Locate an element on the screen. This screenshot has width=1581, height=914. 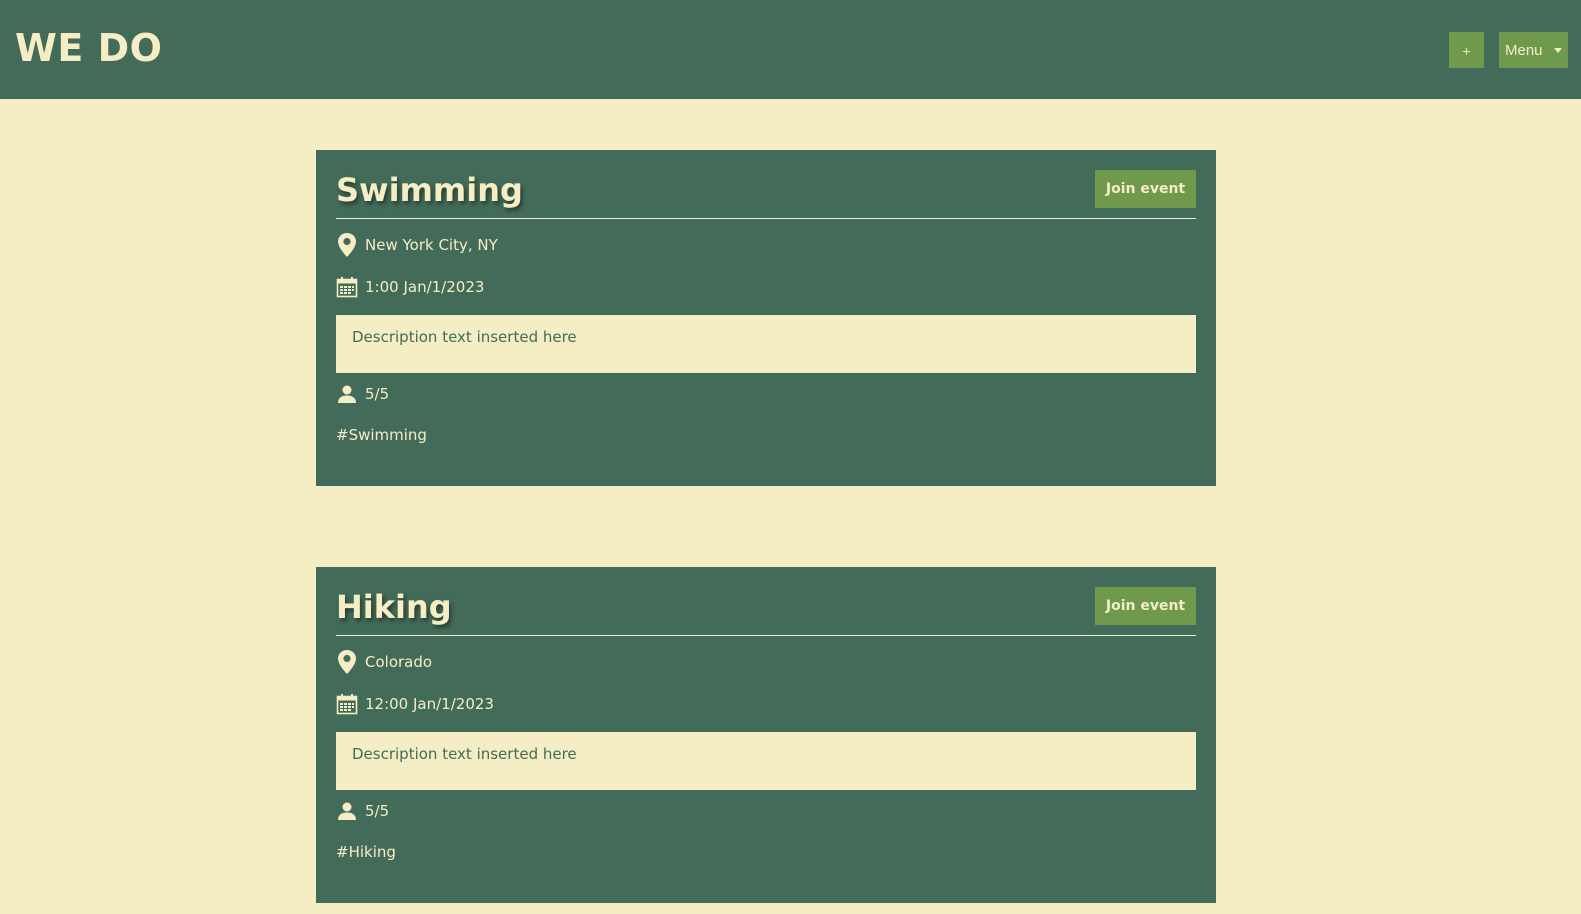
event-tag: #Hiking is located at coordinates (366, 852).